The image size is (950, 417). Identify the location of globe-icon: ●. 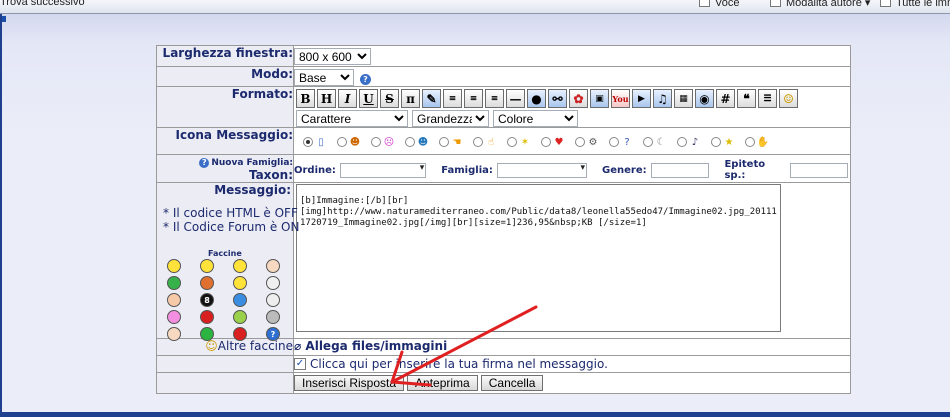
(536, 98).